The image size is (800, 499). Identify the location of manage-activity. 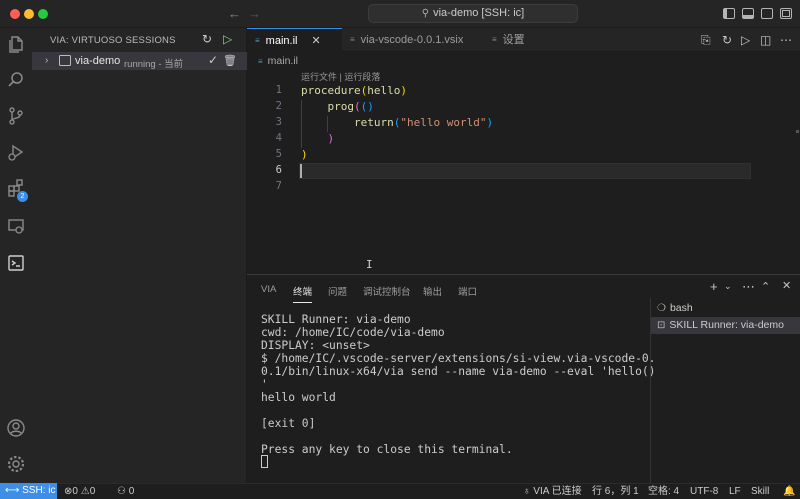
(16, 464).